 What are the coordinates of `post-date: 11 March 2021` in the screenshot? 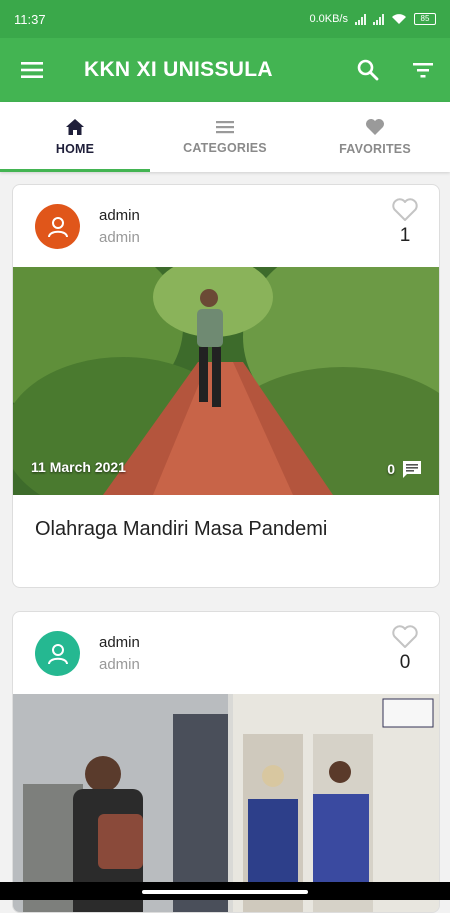 It's located at (78, 467).